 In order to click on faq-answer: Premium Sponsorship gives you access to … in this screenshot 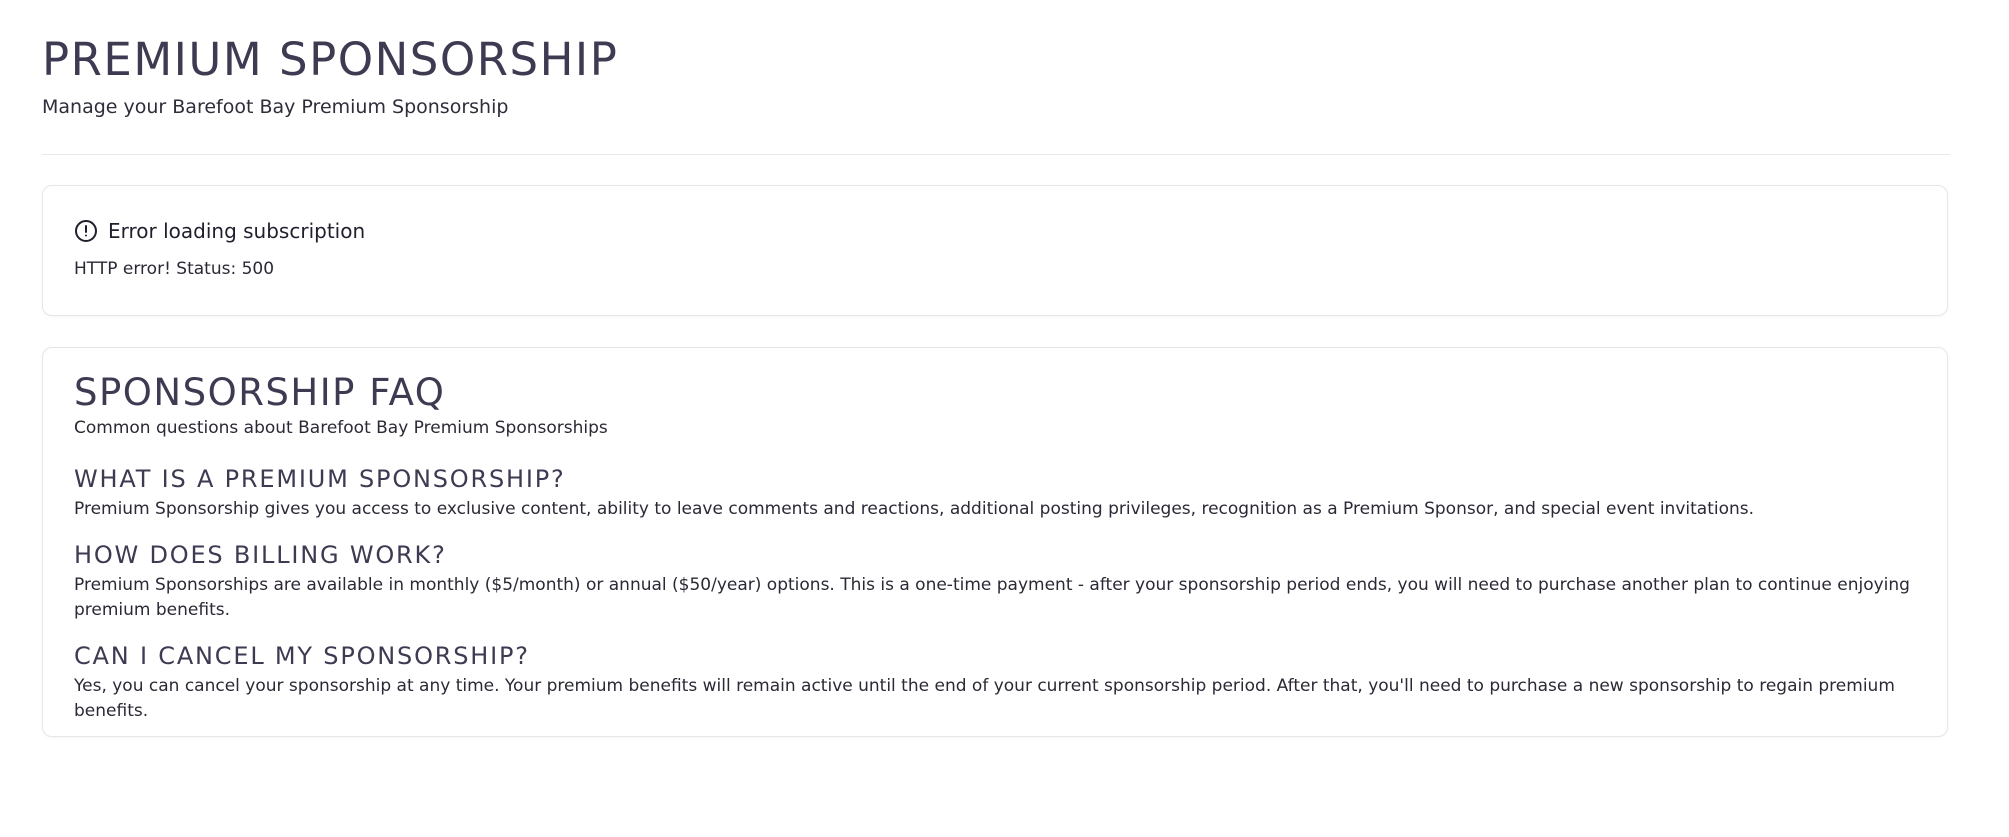, I will do `click(914, 509)`.